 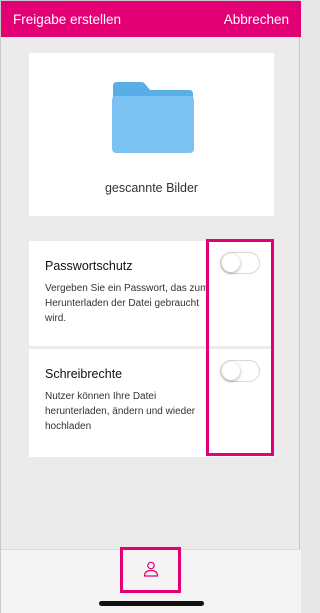 I want to click on top-bar: Freigabe erstellen Abbrechen, so click(x=151, y=19).